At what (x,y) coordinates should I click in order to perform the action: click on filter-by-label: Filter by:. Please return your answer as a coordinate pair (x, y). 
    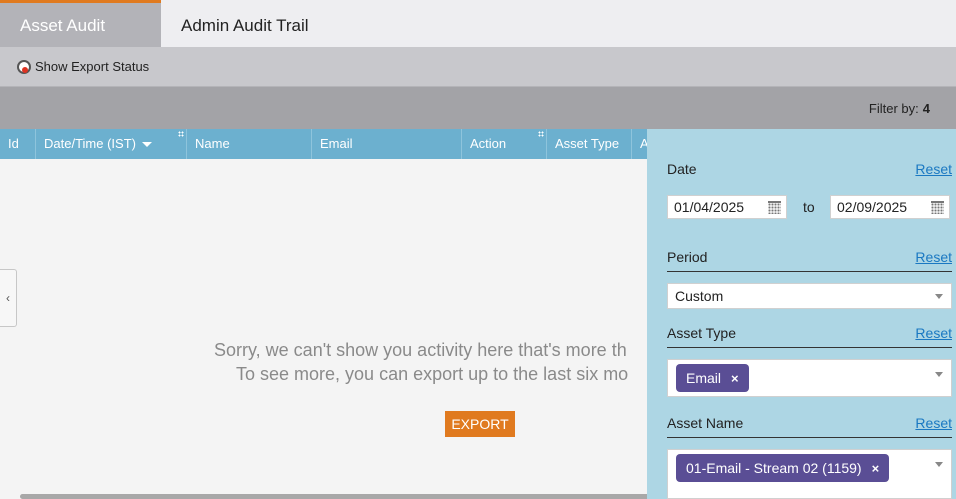
    Looking at the image, I should click on (893, 108).